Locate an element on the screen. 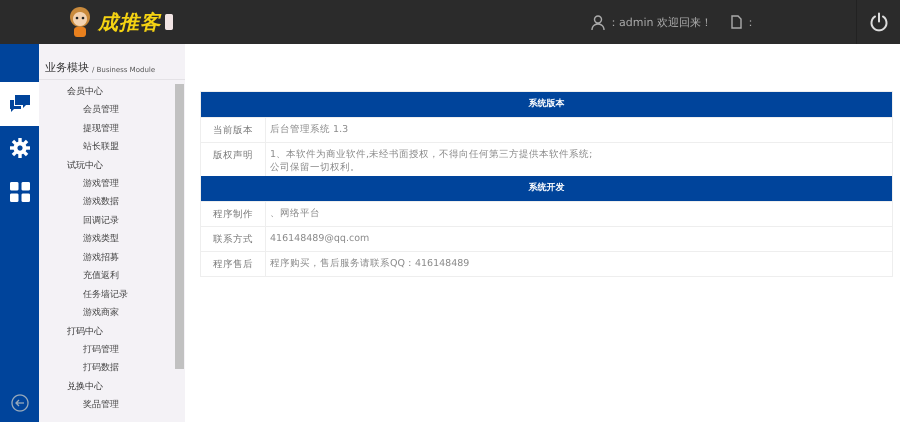 Image resolution: width=900 pixels, height=422 pixels. row-label: 当前版本 is located at coordinates (233, 130).